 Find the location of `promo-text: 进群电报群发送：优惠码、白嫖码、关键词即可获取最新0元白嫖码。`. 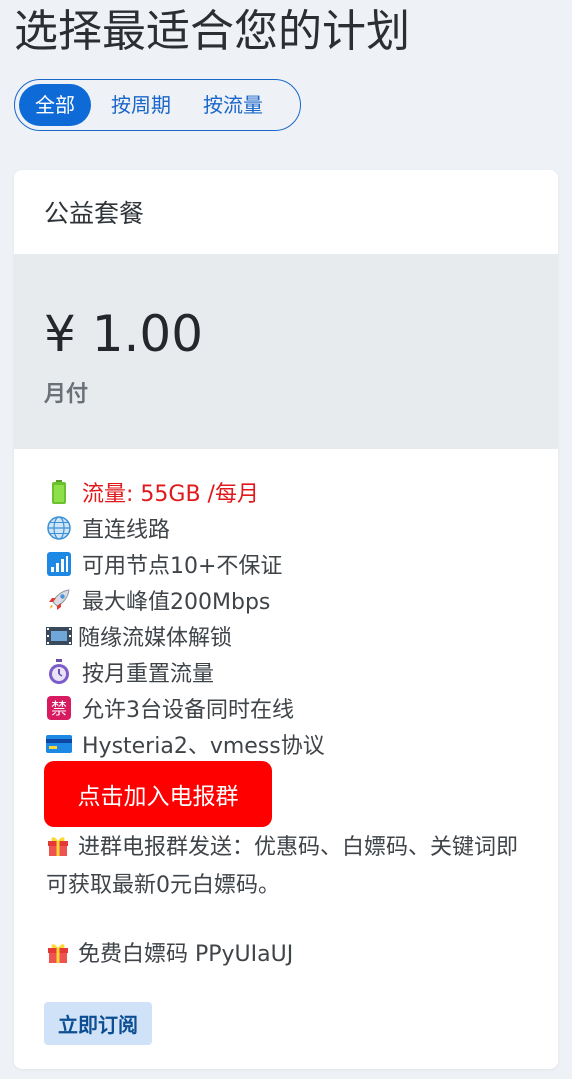

promo-text: 进群电报群发送：优惠码、白嫖码、关键词即可获取最新0元白嫖码。 is located at coordinates (282, 866).